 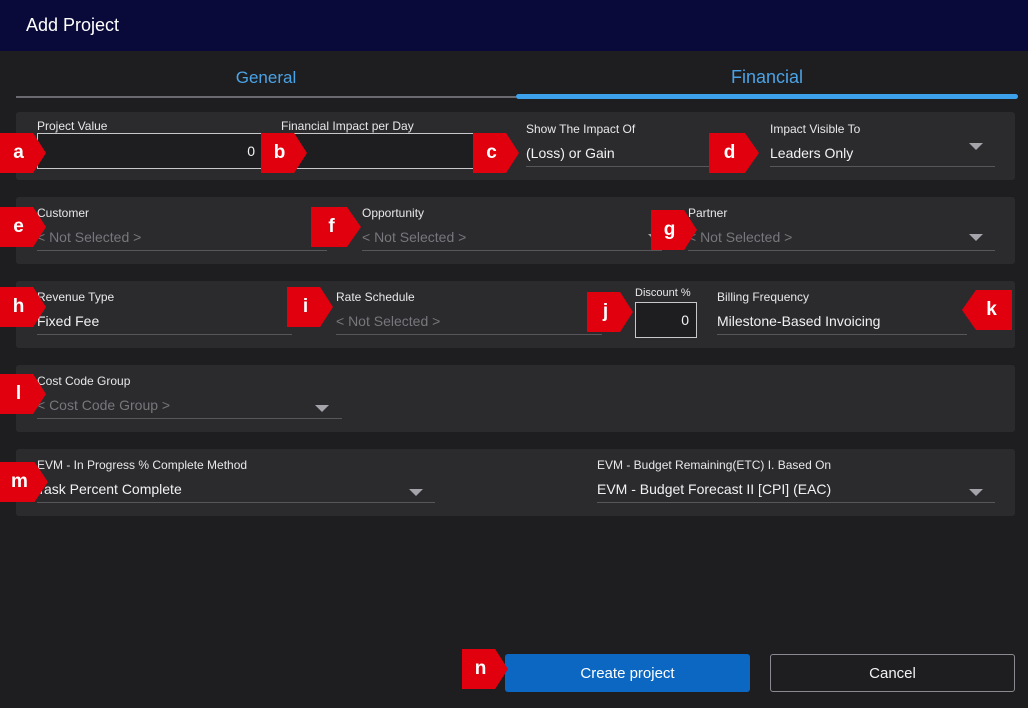 I want to click on cost-code-group-value: < Cost Code Group >, so click(x=104, y=405).